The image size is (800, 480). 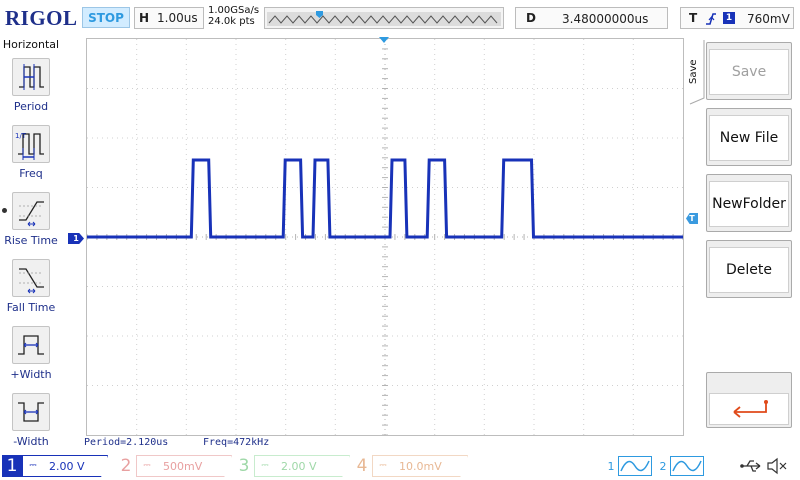 I want to click on timebase-display: H 1.00us, so click(x=169, y=18).